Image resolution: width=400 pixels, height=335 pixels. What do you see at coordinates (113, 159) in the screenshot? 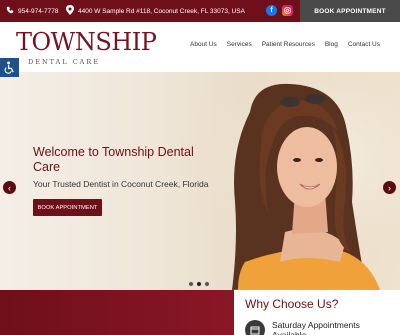
I see `hero-title: Welcome to Township Dental Care` at bounding box center [113, 159].